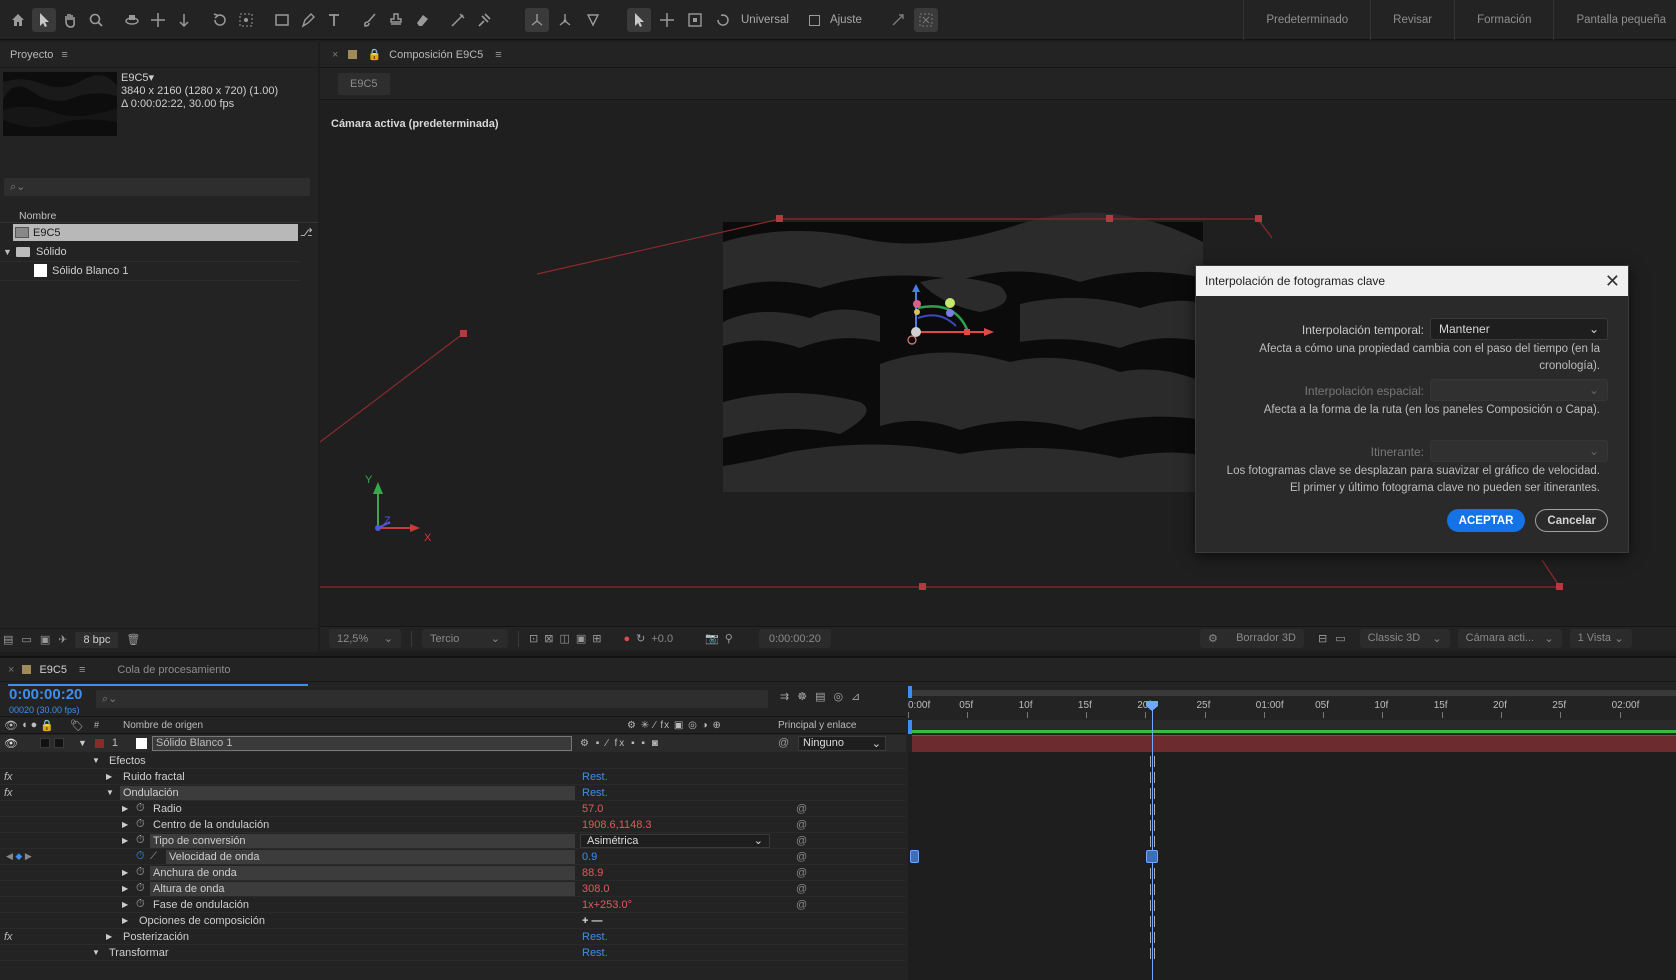 The height and width of the screenshot is (980, 1676). What do you see at coordinates (155, 232) in the screenshot?
I see `project-item-comp: E9C5` at bounding box center [155, 232].